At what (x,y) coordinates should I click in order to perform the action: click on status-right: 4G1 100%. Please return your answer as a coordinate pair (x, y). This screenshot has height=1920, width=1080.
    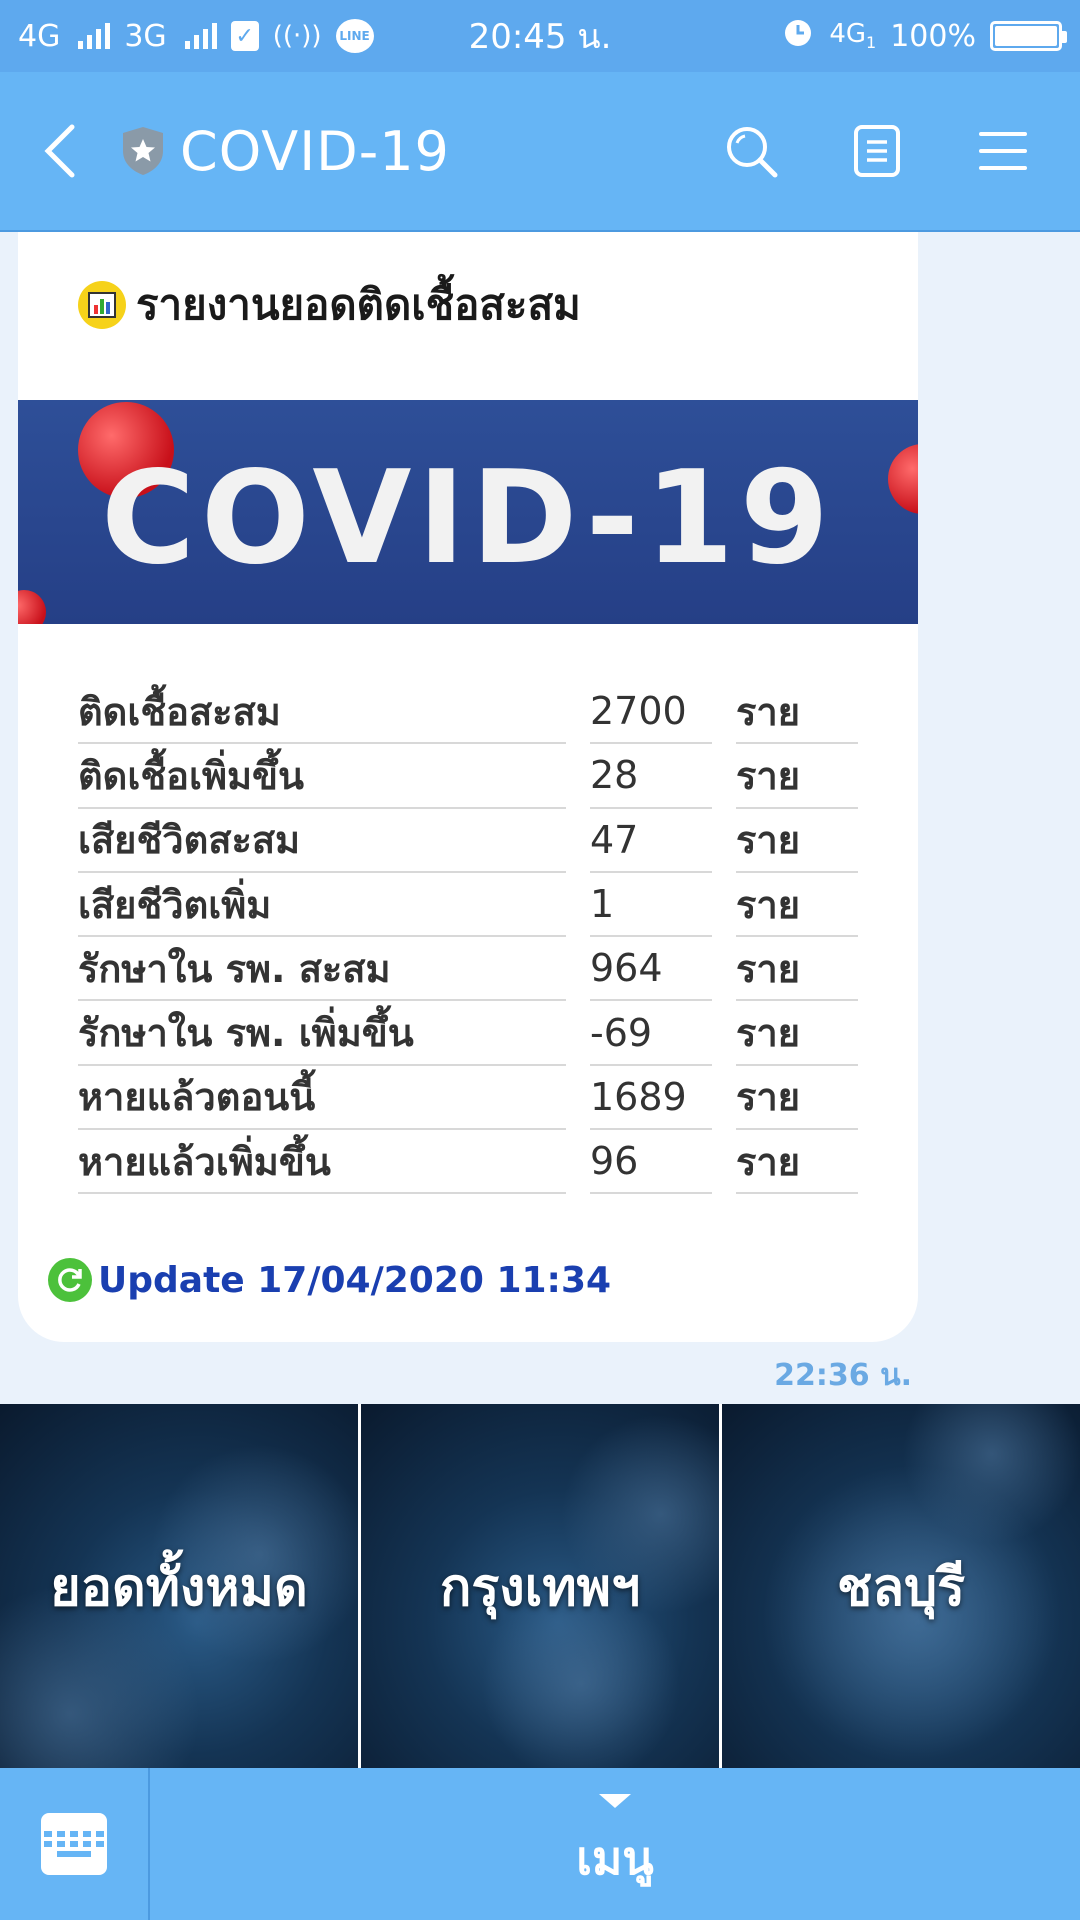
    Looking at the image, I should click on (924, 36).